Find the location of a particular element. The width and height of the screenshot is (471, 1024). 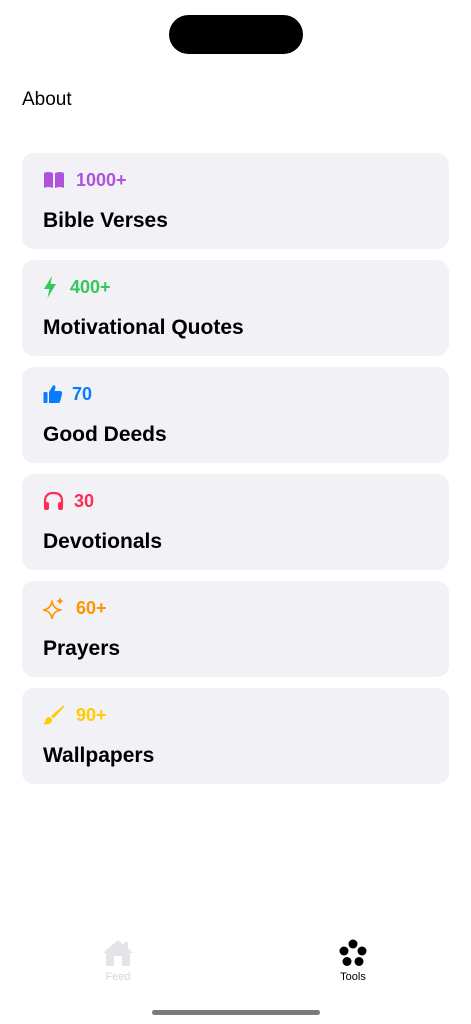

card-title: Wallpapers is located at coordinates (99, 755).